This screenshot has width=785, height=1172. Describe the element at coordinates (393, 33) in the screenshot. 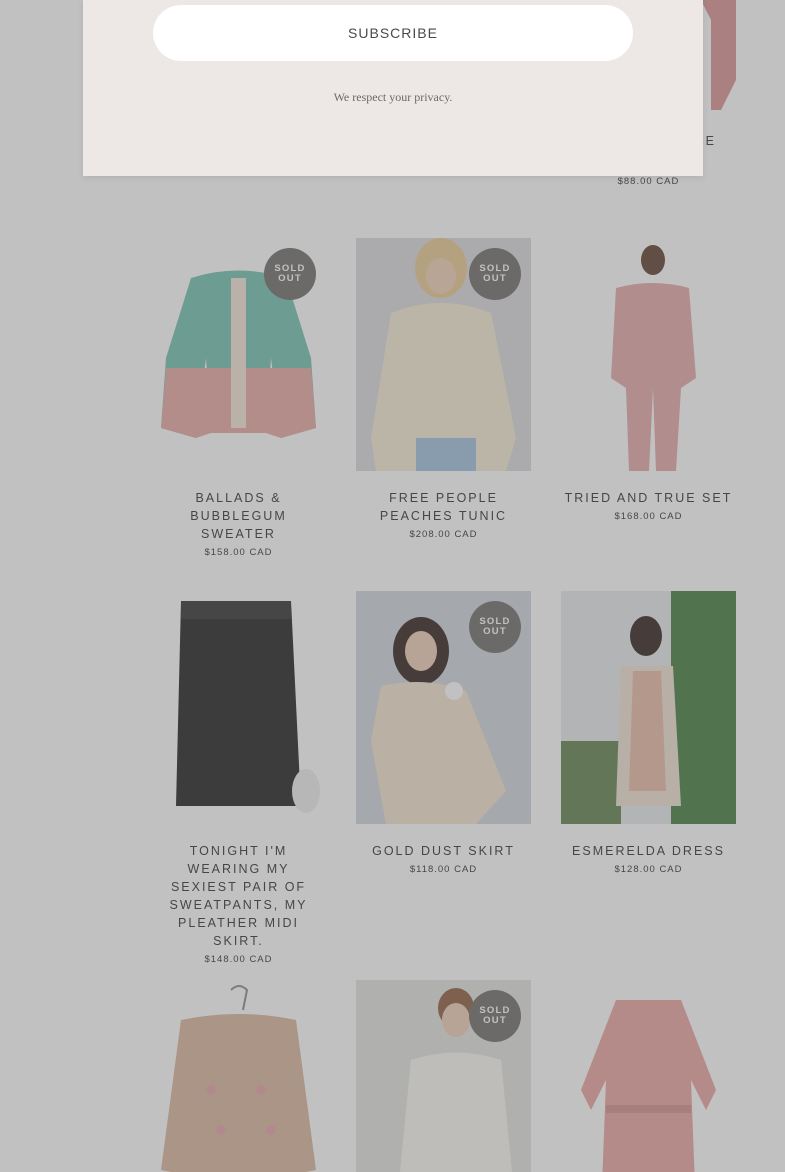

I see `subscribe-button: SUBSCRIBE` at that location.